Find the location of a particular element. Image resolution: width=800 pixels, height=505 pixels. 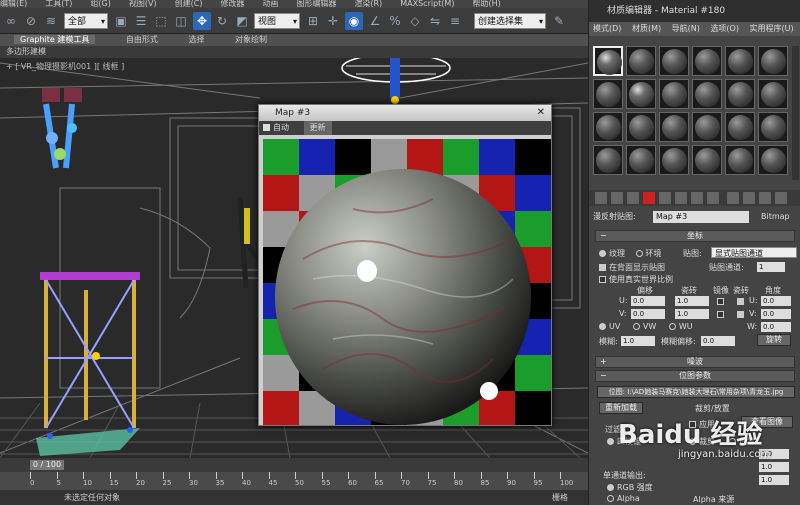

unlink-icon: ⊘ is located at coordinates (31, 21).